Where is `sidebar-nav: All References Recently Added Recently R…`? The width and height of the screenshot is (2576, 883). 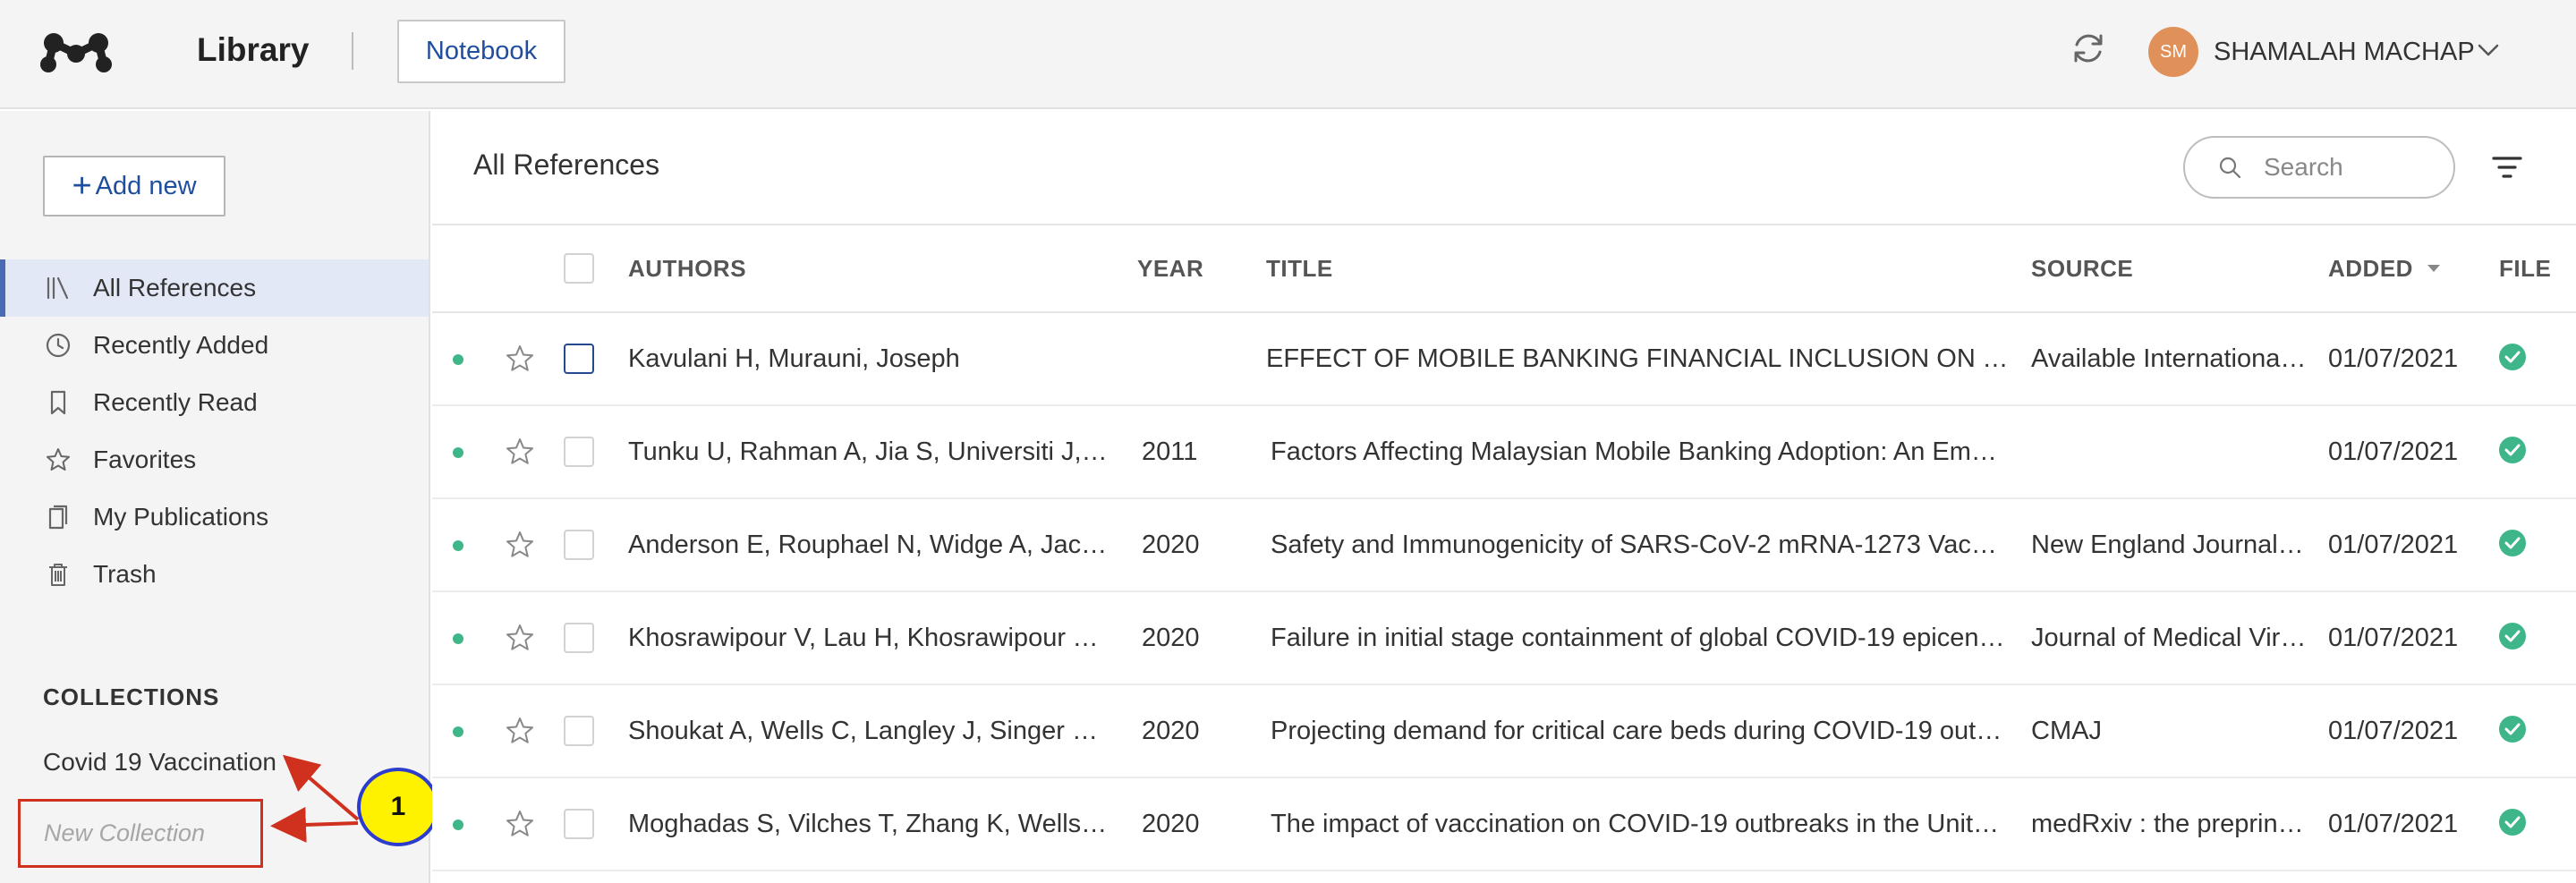 sidebar-nav: All References Recently Added Recently R… is located at coordinates (214, 431).